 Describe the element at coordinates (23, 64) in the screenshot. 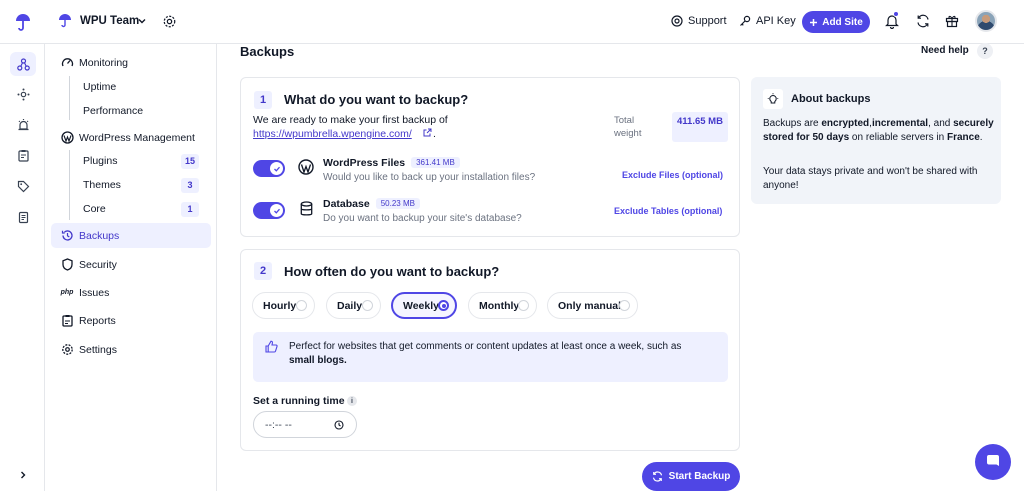

I see `rail-sites-icon` at that location.